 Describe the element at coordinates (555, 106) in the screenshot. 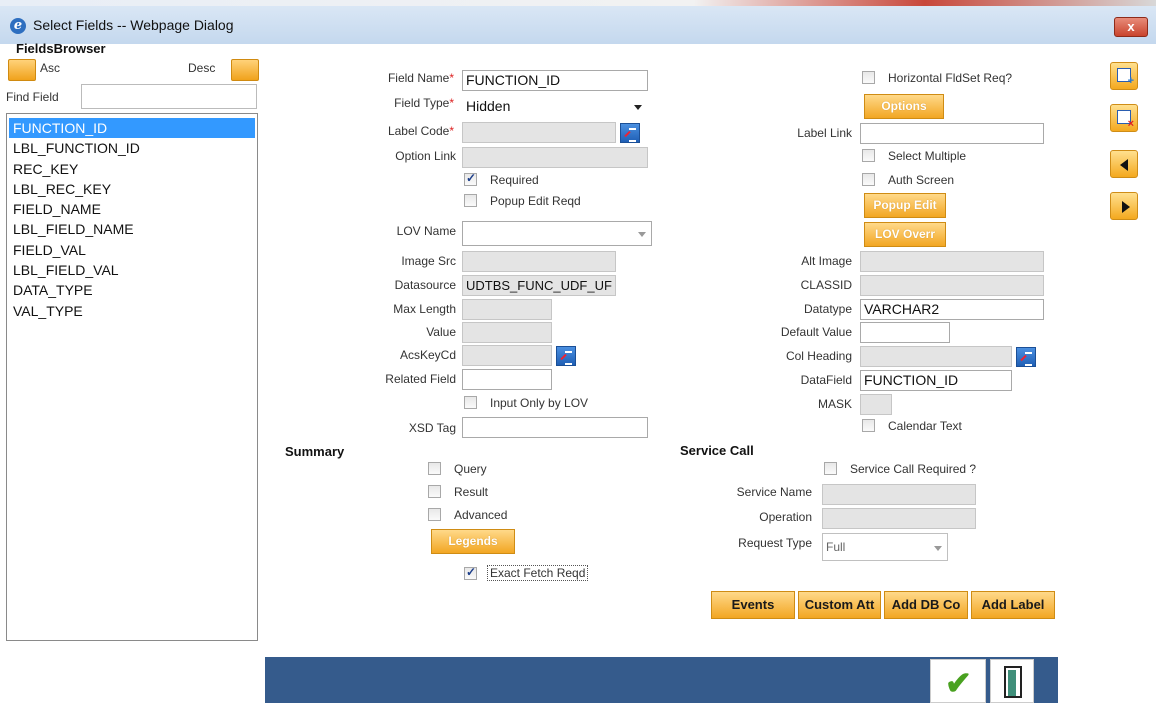

I see `field-type-select: Hidden` at that location.